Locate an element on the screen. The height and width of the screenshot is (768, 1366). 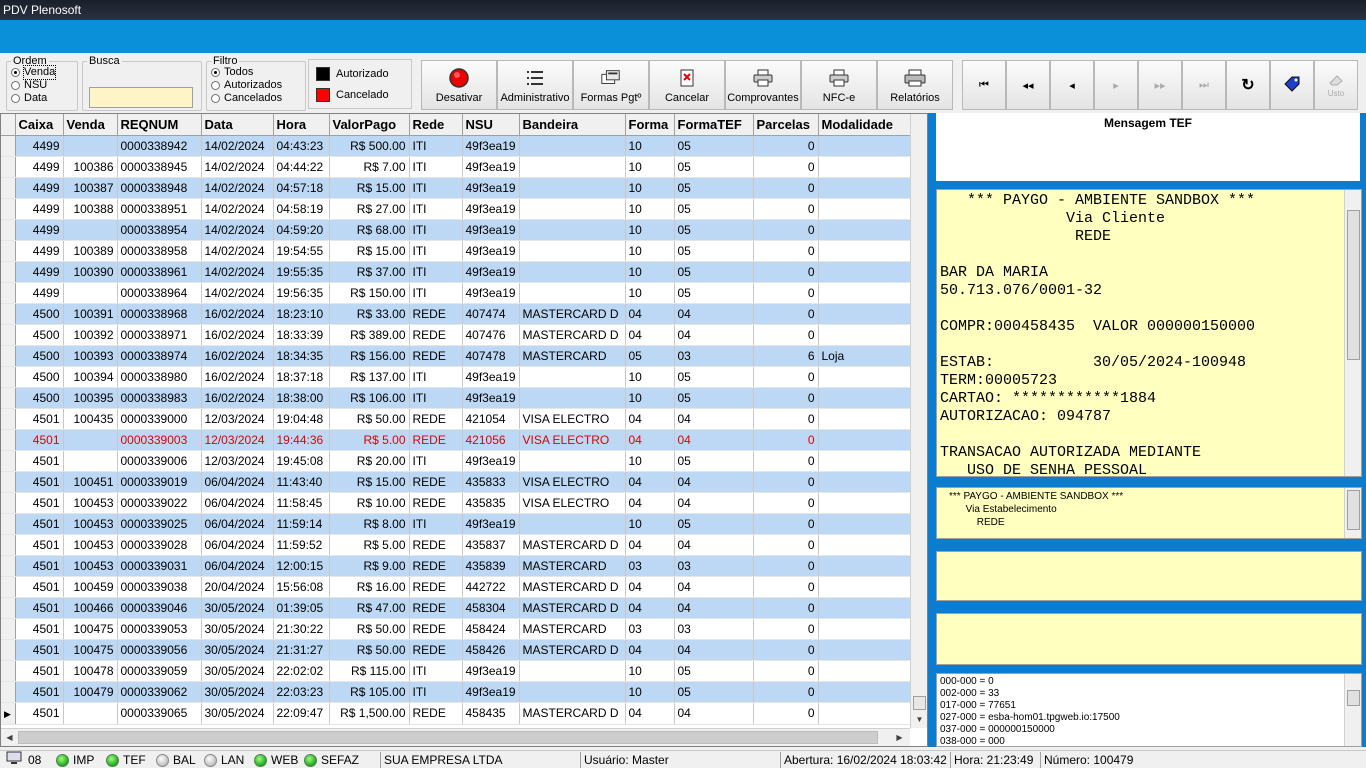
prior-page-button: ◂◂ is located at coordinates (1028, 85).